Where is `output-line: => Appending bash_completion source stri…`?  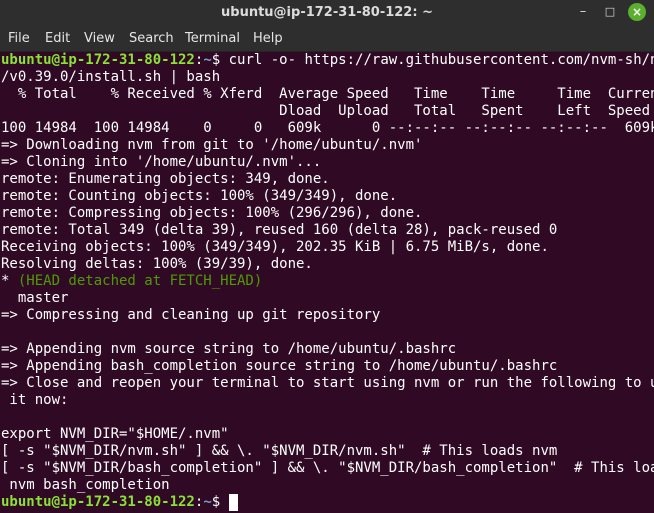 output-line: => Appending bash_completion source stri… is located at coordinates (279, 366).